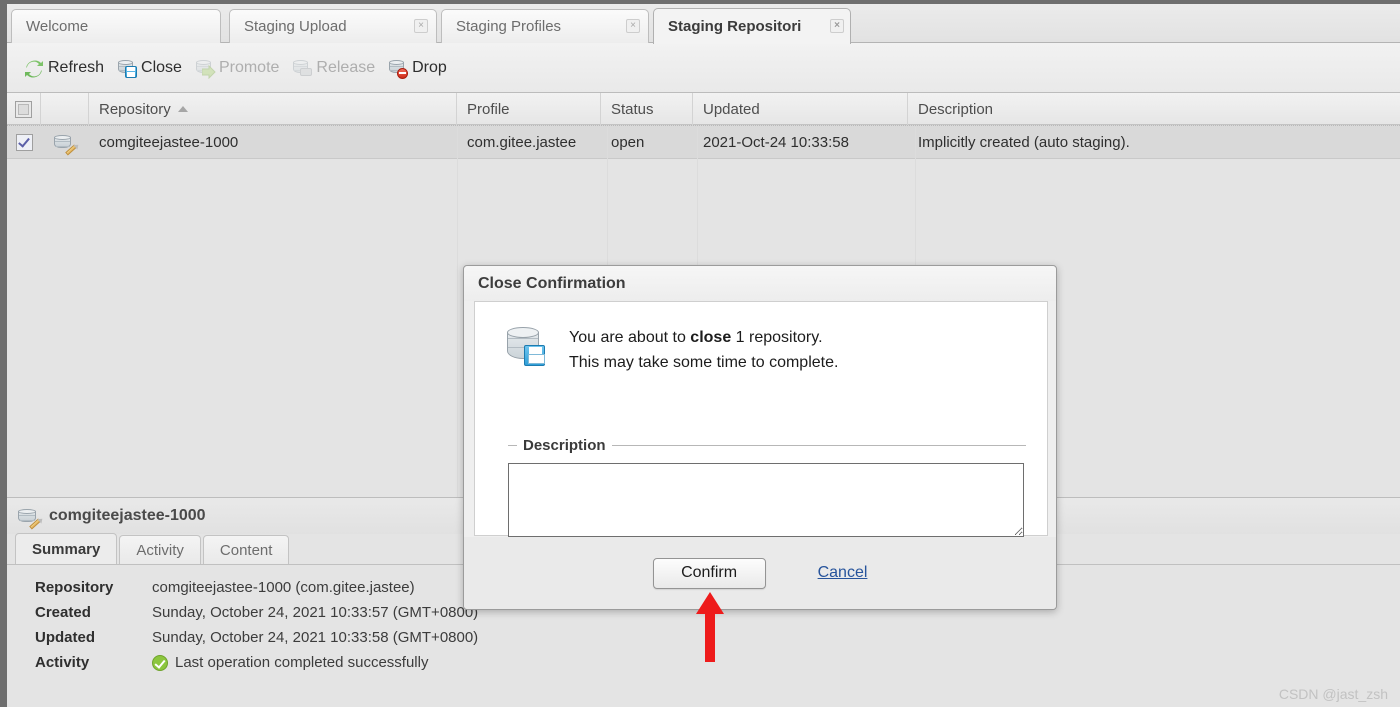 The height and width of the screenshot is (707, 1400). What do you see at coordinates (57, 26) in the screenshot?
I see `tab-label: Welcome` at bounding box center [57, 26].